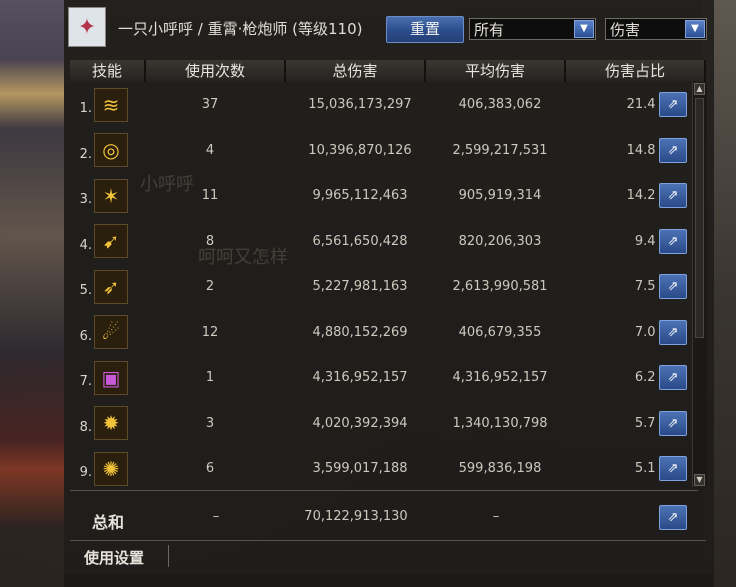 The image size is (736, 587). What do you see at coordinates (500, 241) in the screenshot?
I see `avg-damage-cell: 820,206,303` at bounding box center [500, 241].